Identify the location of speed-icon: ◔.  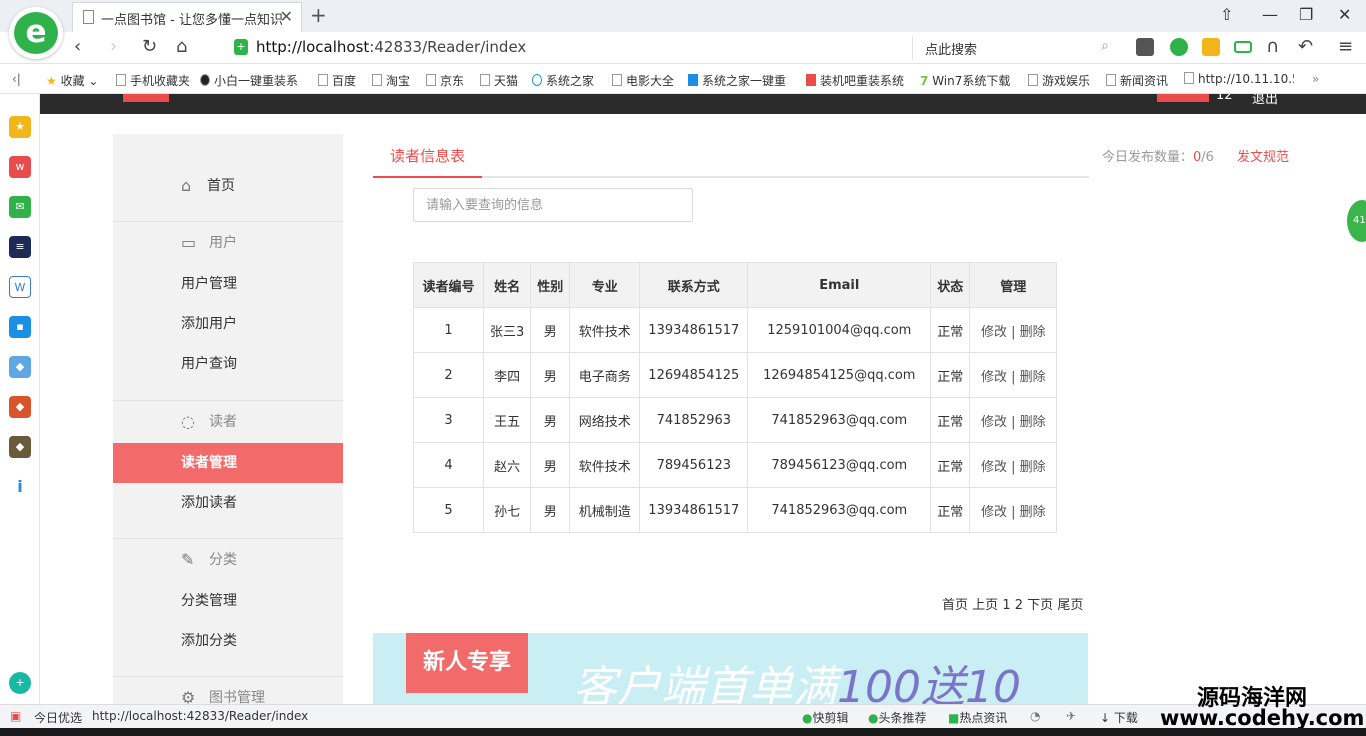
(1035, 716).